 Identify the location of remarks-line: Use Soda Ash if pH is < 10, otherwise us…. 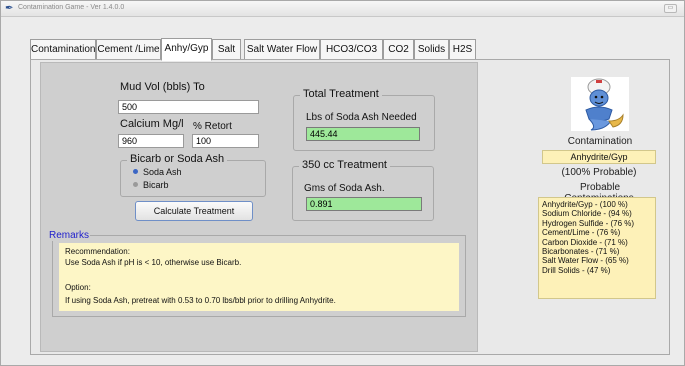
(153, 262).